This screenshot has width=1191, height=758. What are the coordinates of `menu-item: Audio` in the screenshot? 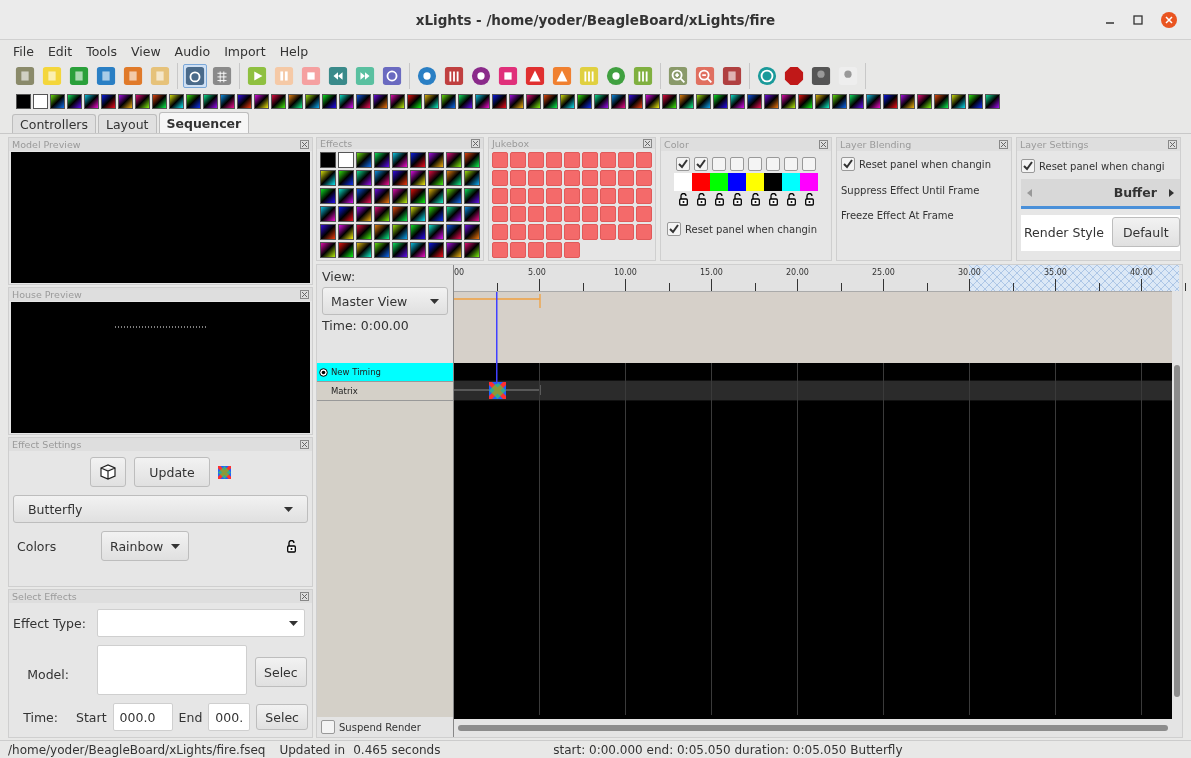 It's located at (192, 51).